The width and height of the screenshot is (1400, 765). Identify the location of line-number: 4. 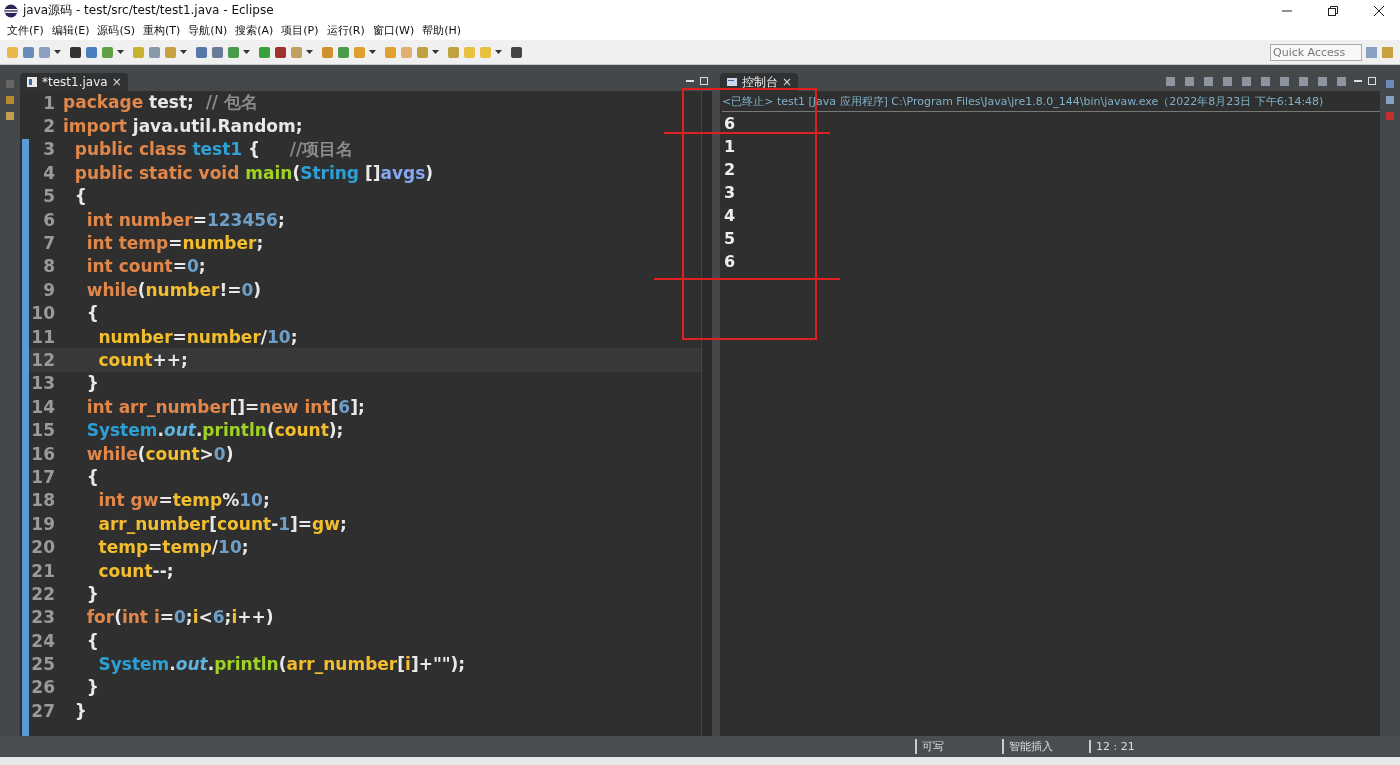
(49, 172).